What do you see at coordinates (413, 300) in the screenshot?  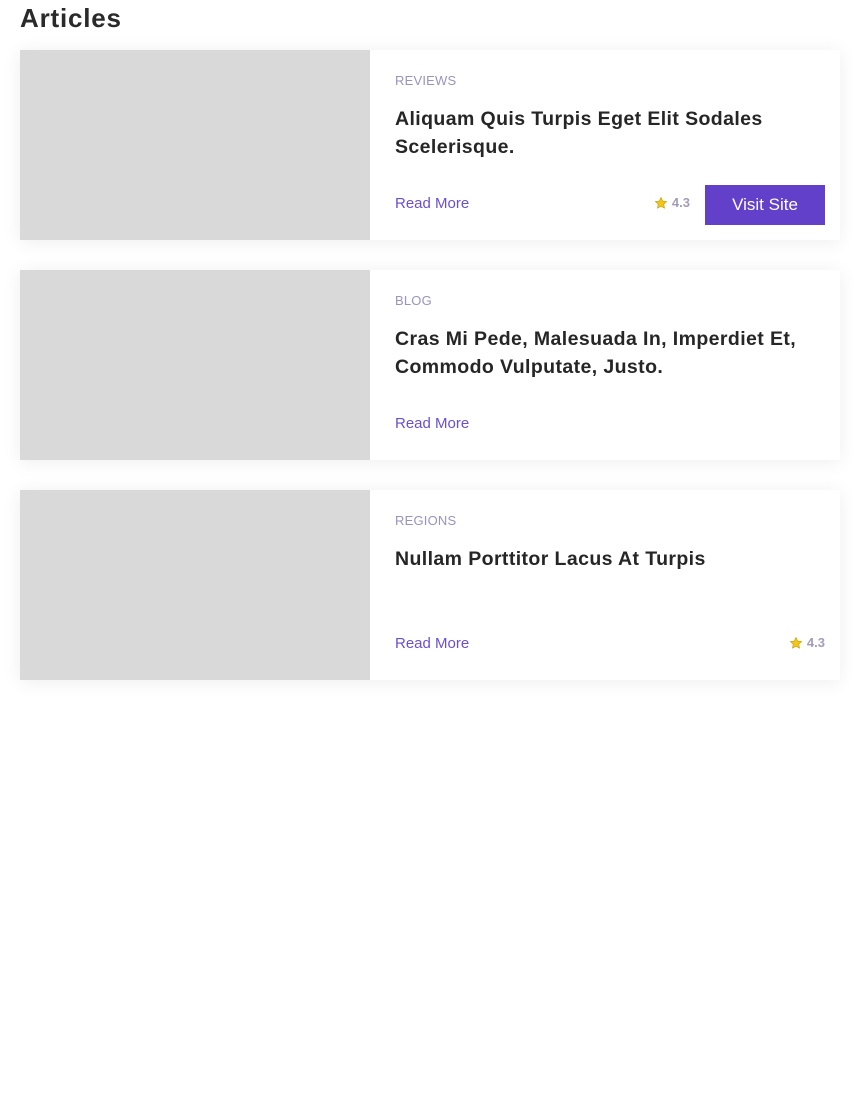 I see `article-category: BLOG` at bounding box center [413, 300].